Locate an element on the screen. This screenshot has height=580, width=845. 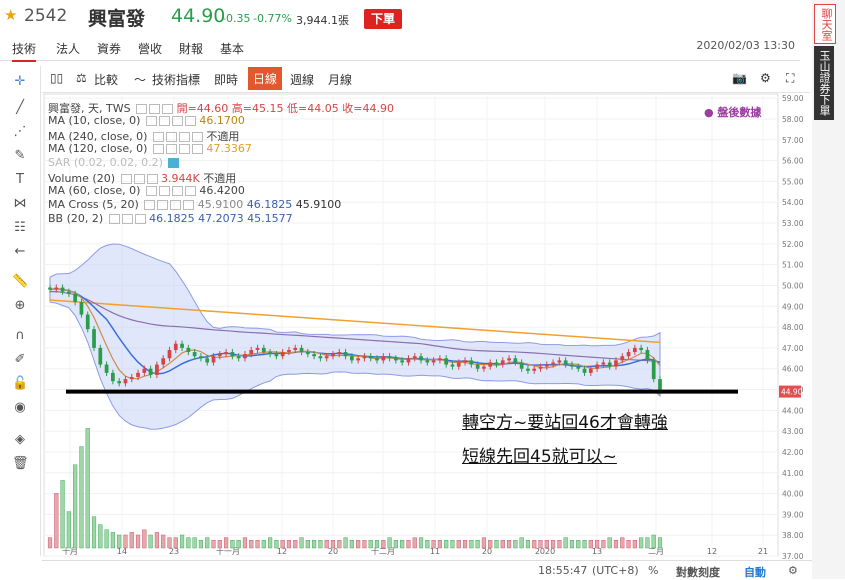
legend-ma10: MA (10, close, 0) 46.1700 is located at coordinates (146, 120).